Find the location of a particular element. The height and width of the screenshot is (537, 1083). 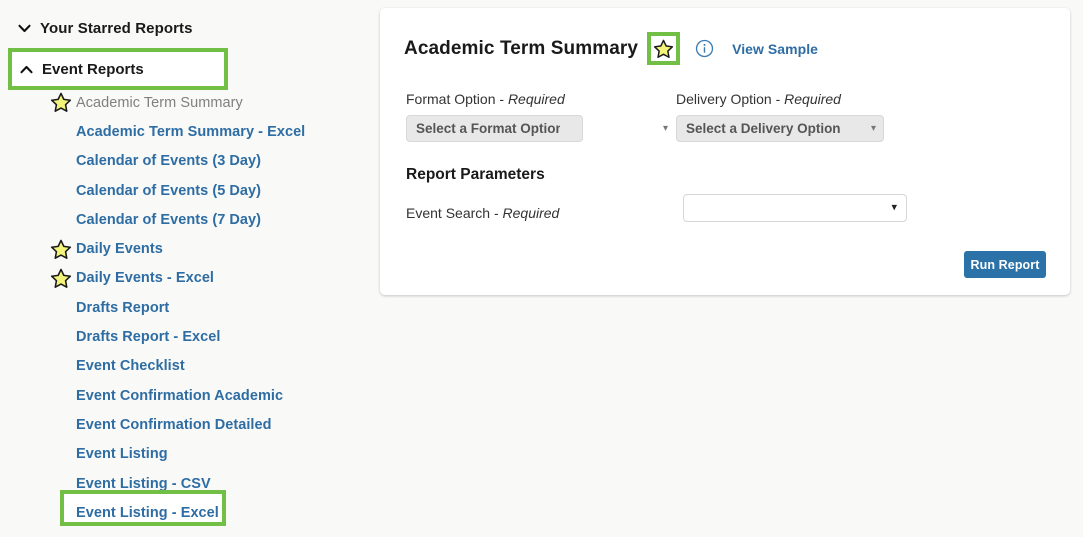

list-item-event-listing-excel: Event Listing - Excel is located at coordinates (190, 508).